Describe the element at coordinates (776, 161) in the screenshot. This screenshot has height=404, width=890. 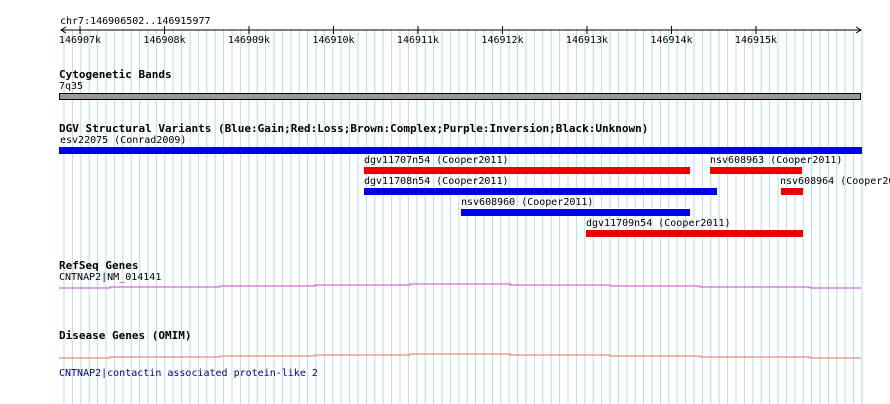
I see `variant-label: nsv608963 (Cooper2011)` at that location.